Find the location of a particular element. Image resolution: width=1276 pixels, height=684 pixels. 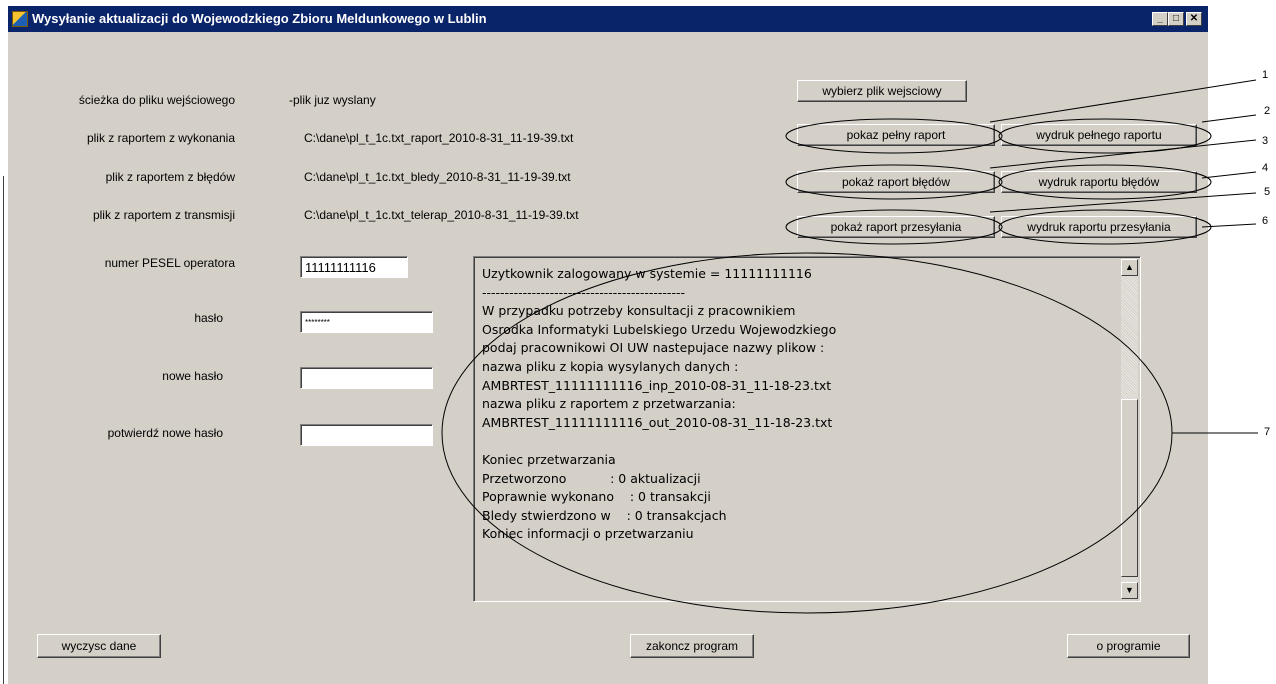

input-path-label: ścieżka do pliku wejściowego is located at coordinates (156, 100).